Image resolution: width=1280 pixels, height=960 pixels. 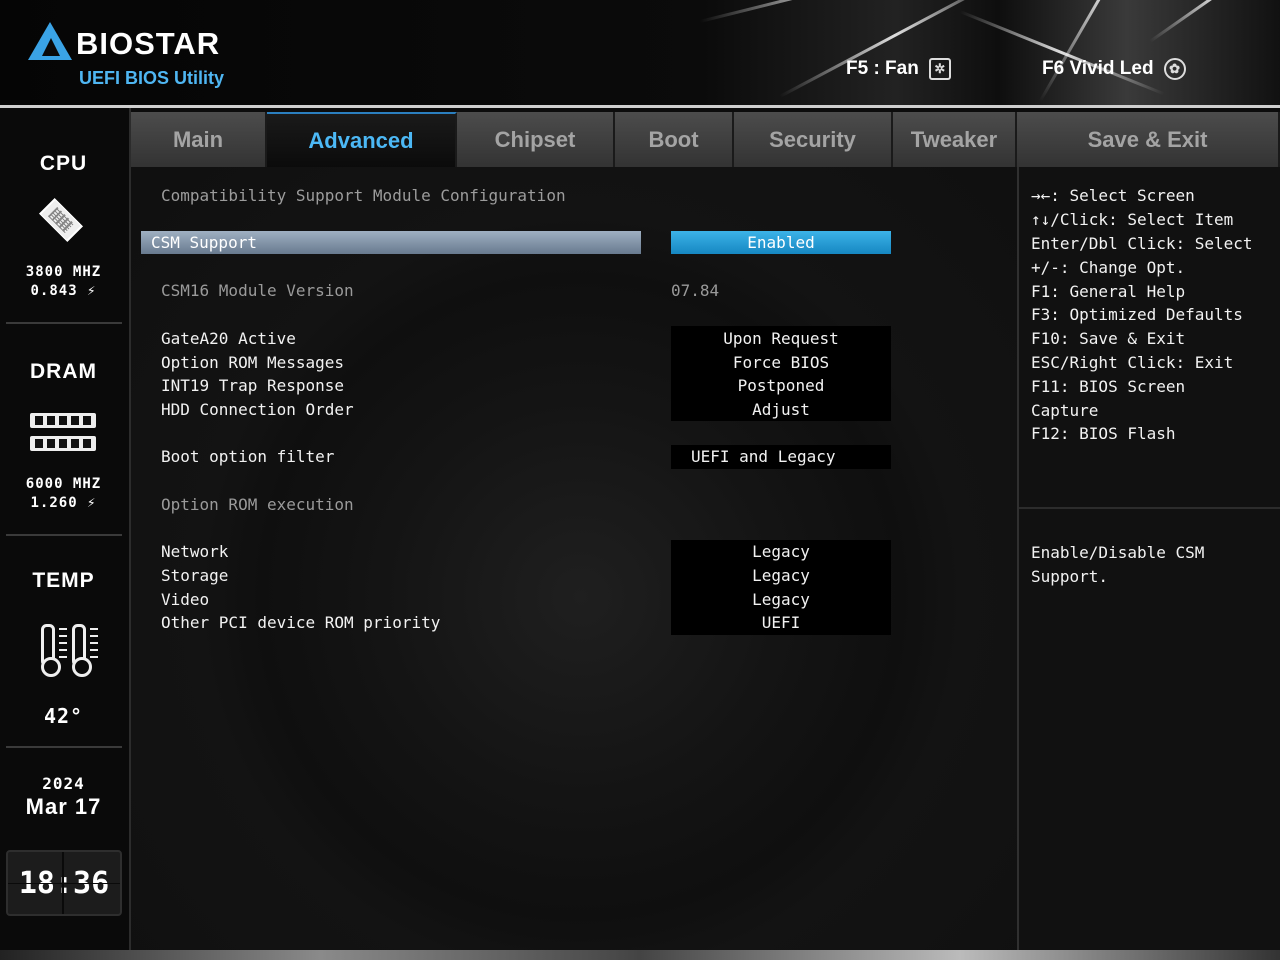 I want to click on tab-boot: Boot, so click(x=674, y=139).